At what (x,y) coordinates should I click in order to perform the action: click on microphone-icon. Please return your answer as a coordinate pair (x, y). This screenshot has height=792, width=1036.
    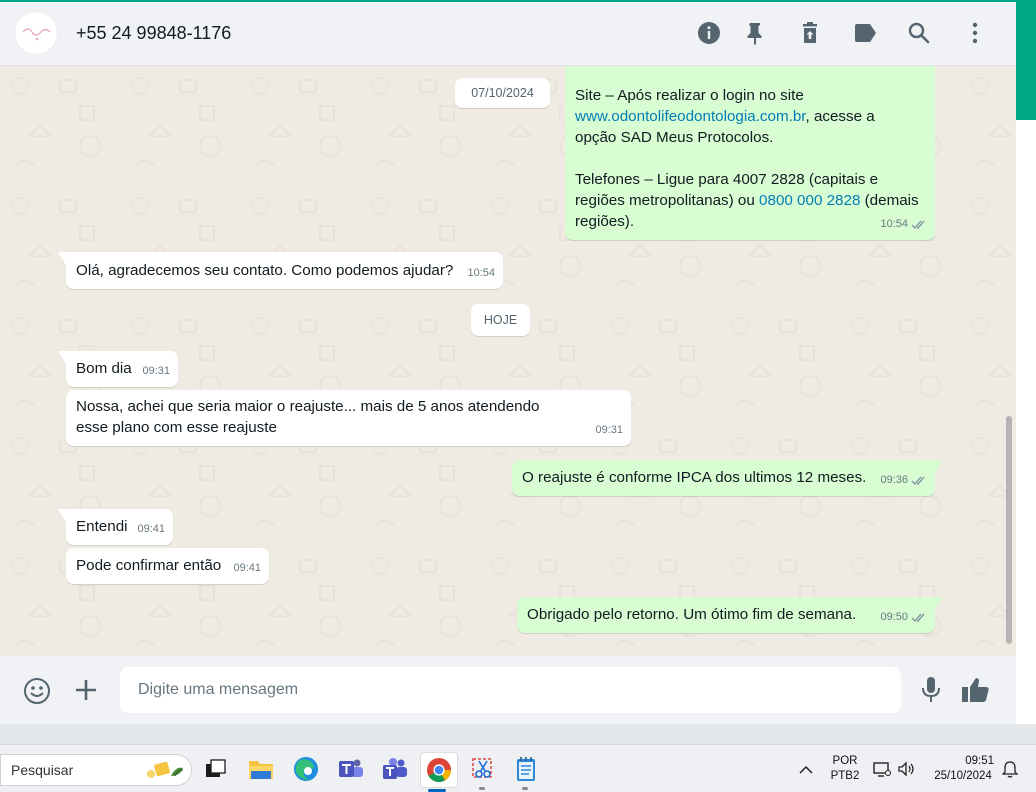
    Looking at the image, I should click on (931, 690).